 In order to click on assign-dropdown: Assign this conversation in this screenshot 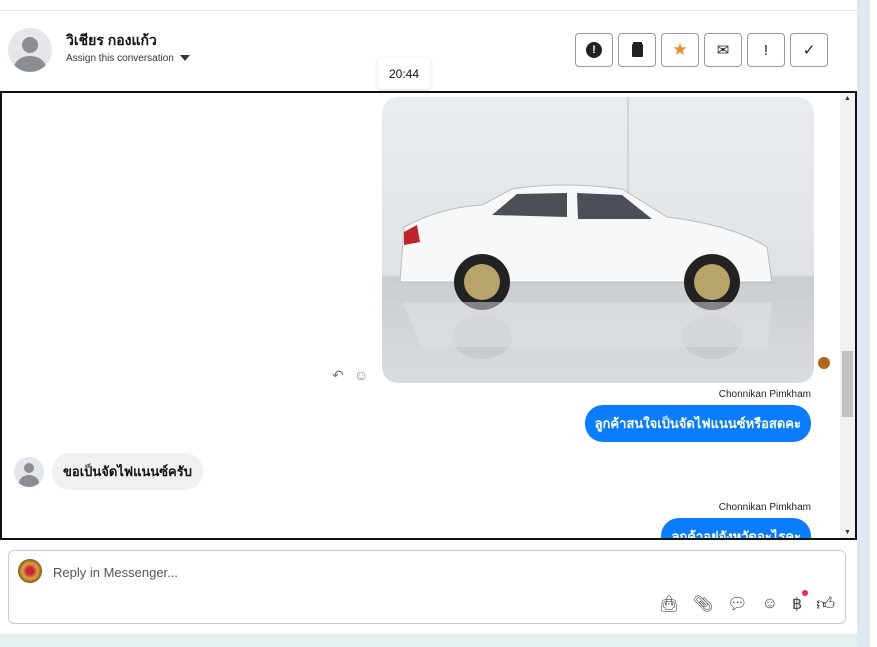, I will do `click(128, 58)`.